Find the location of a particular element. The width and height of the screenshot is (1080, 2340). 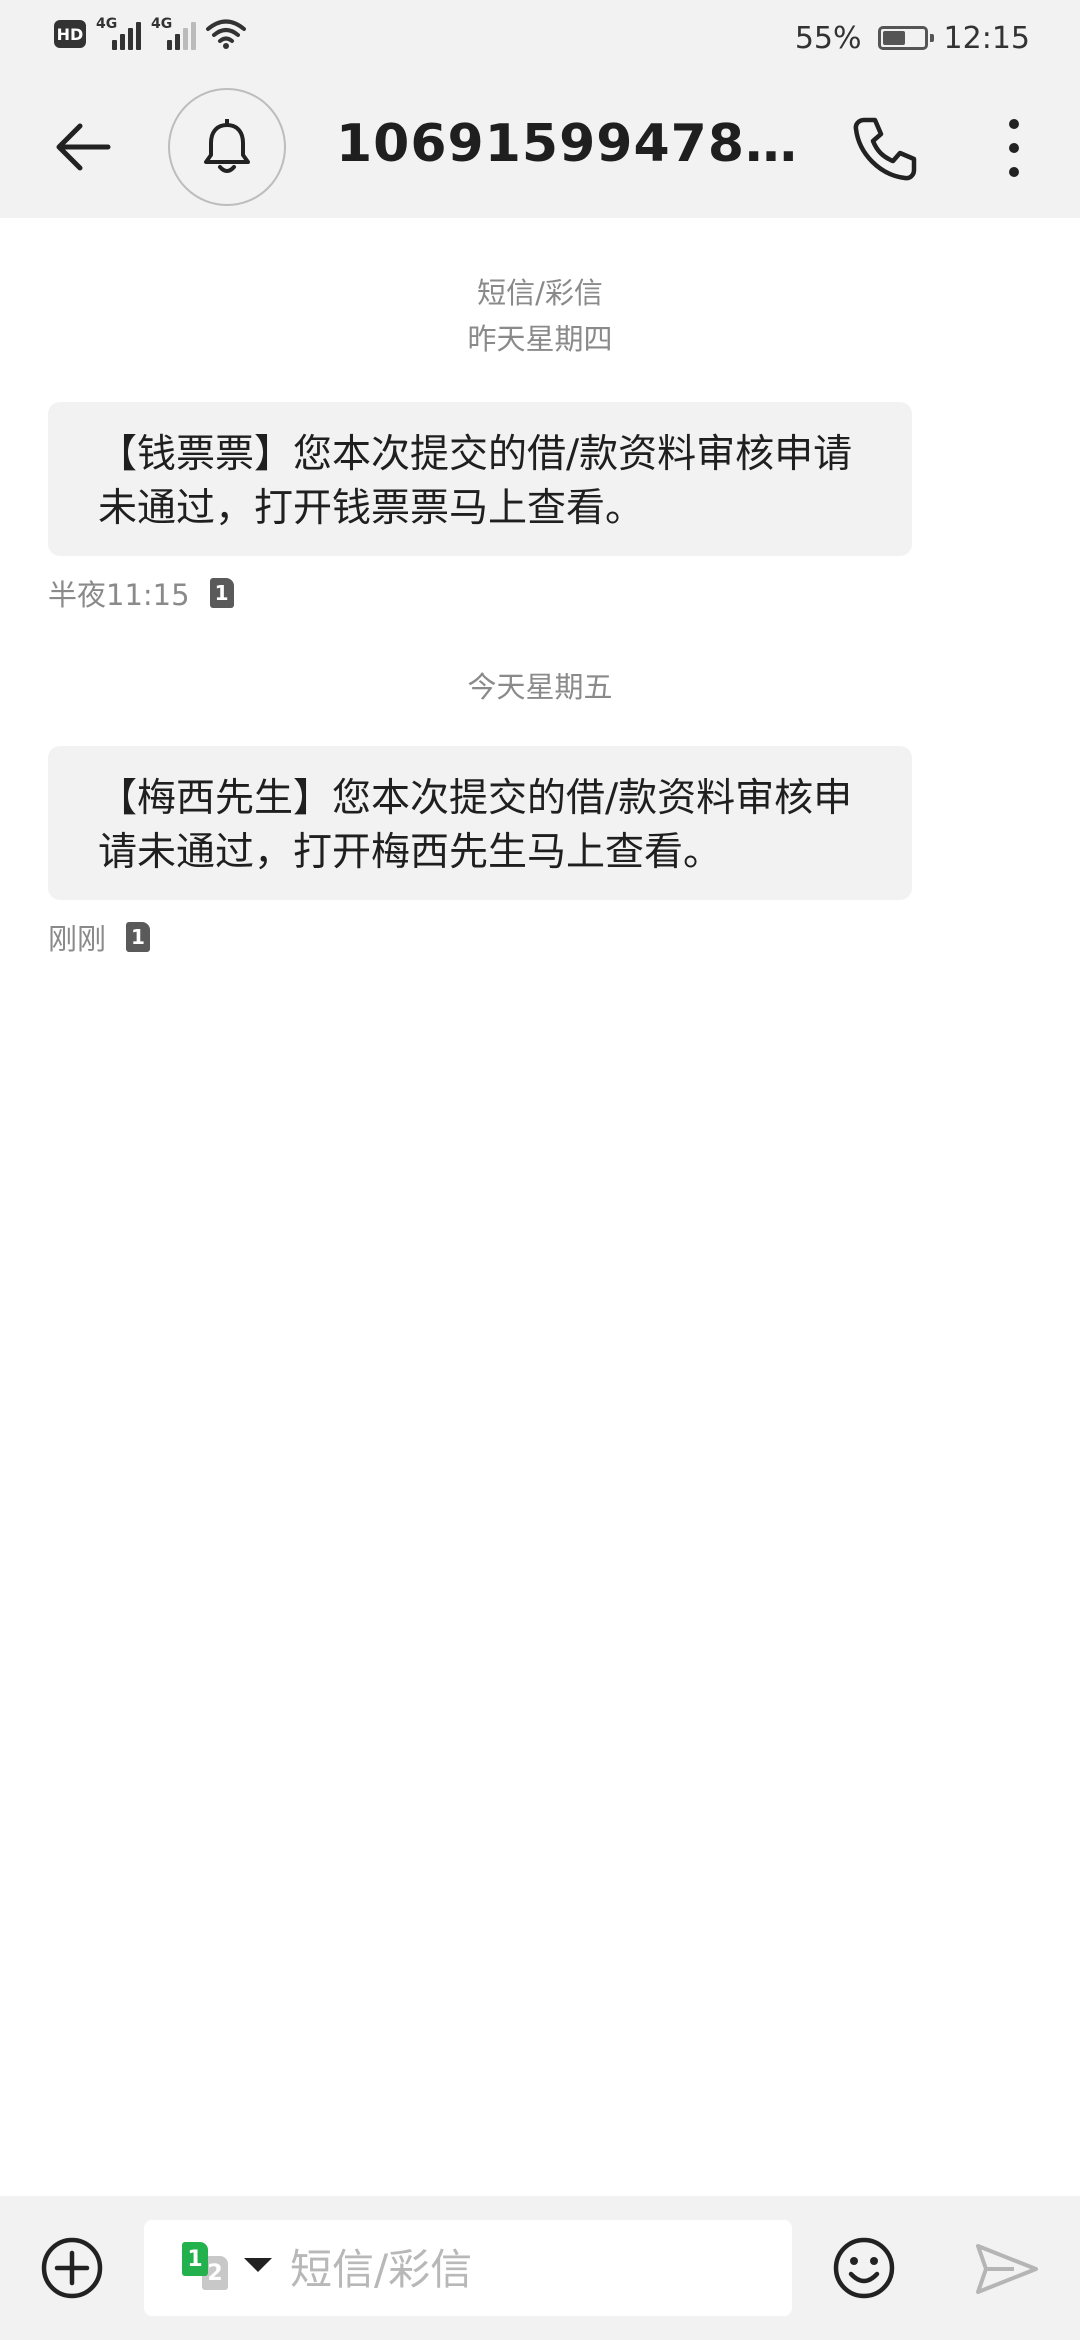

composer-bar: 2 1 is located at coordinates (540, 2268).